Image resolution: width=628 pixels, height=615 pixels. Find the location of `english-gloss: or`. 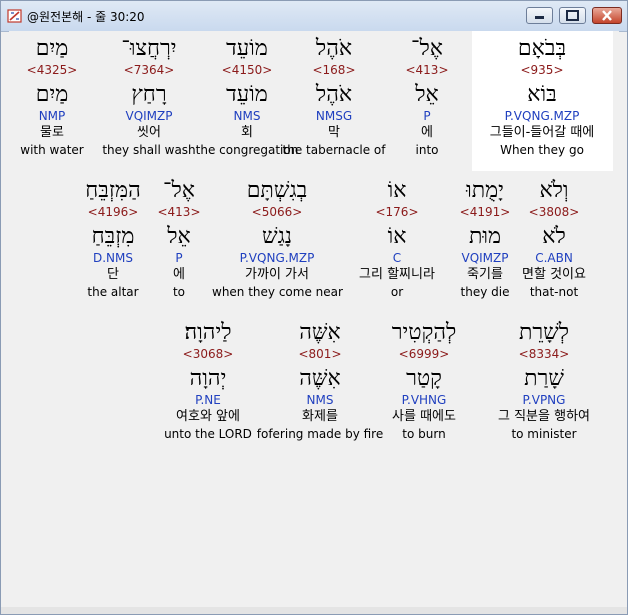

english-gloss: or is located at coordinates (397, 292).